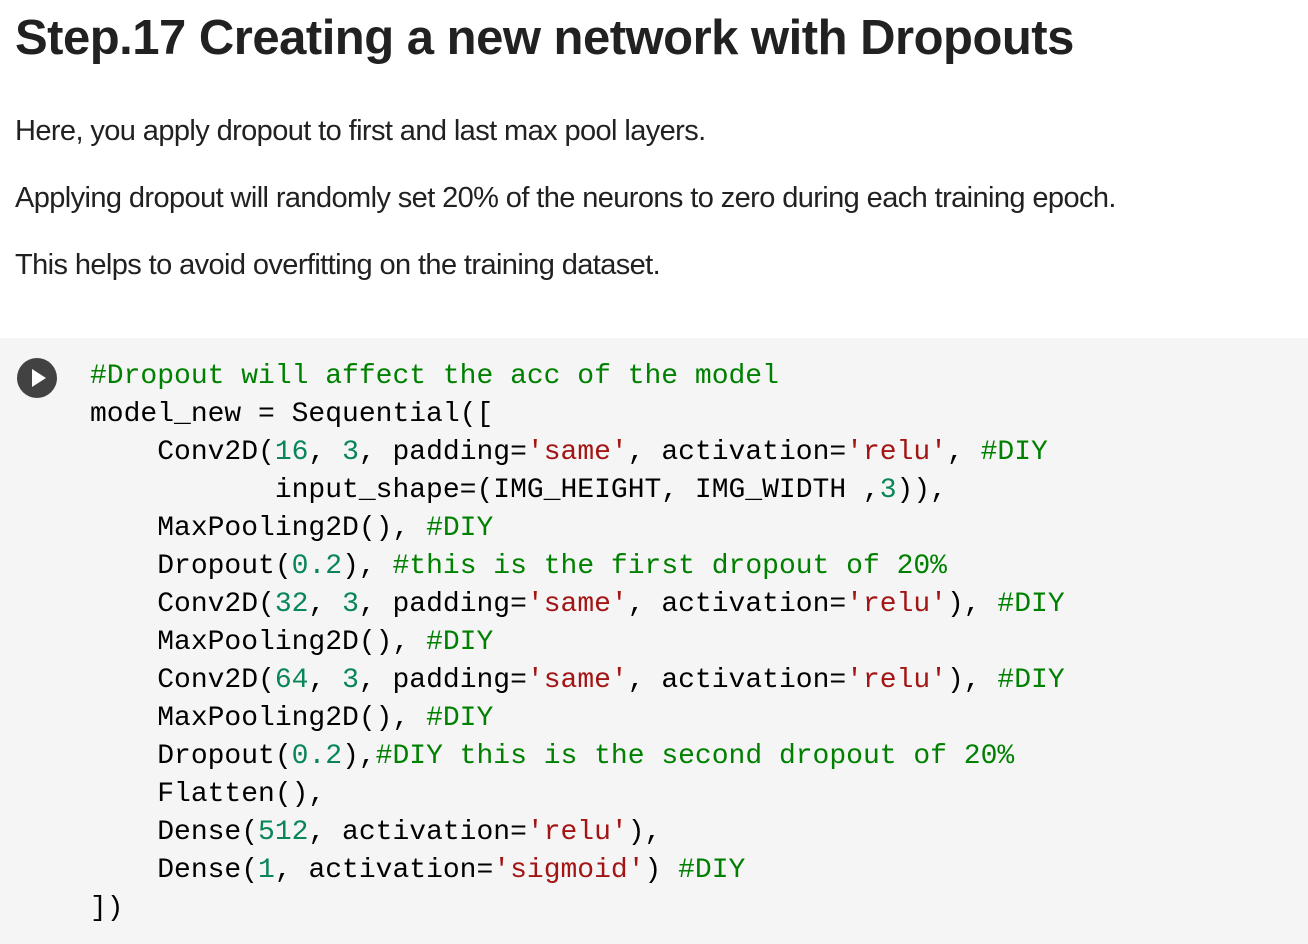 This screenshot has width=1308, height=944. I want to click on run-cell-button, so click(37, 378).